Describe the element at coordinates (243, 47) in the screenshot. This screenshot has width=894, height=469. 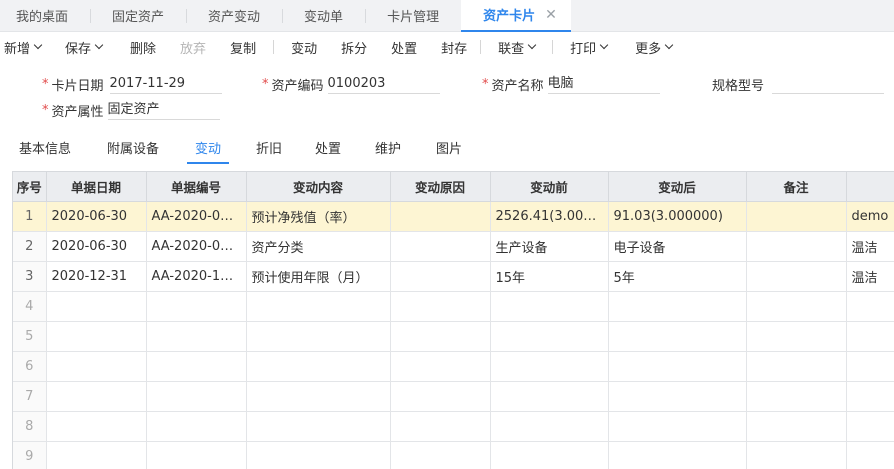
I see `copy-button: 复制` at that location.